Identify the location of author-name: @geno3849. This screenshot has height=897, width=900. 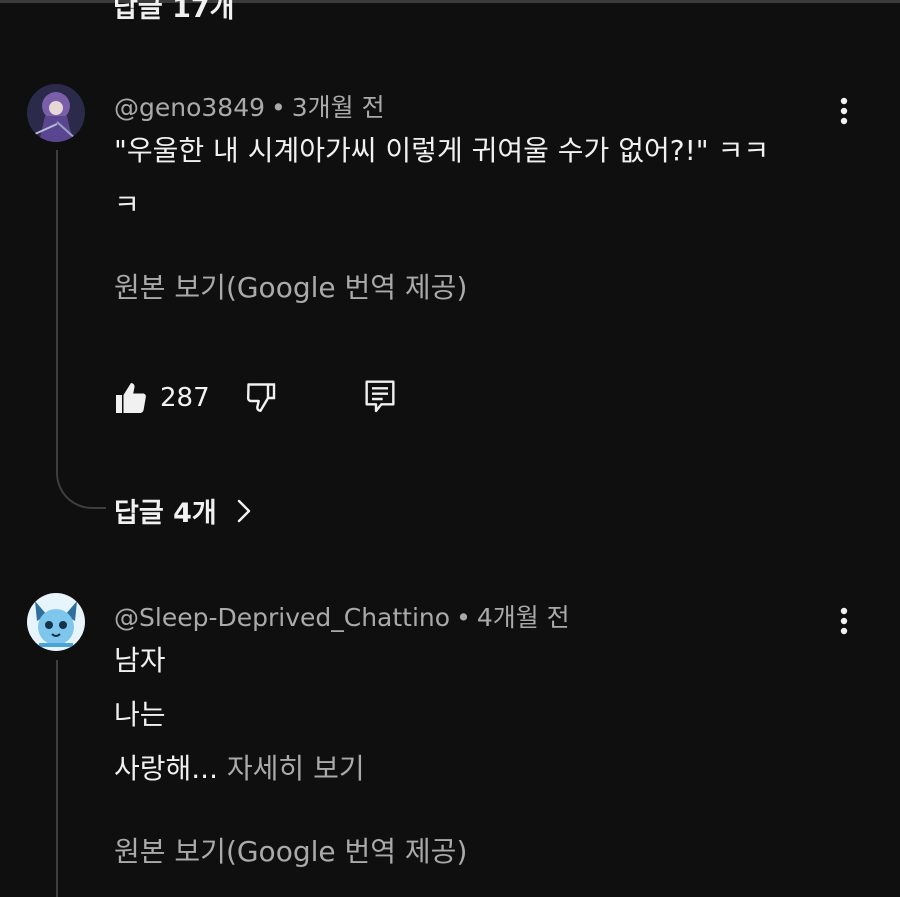
(189, 107).